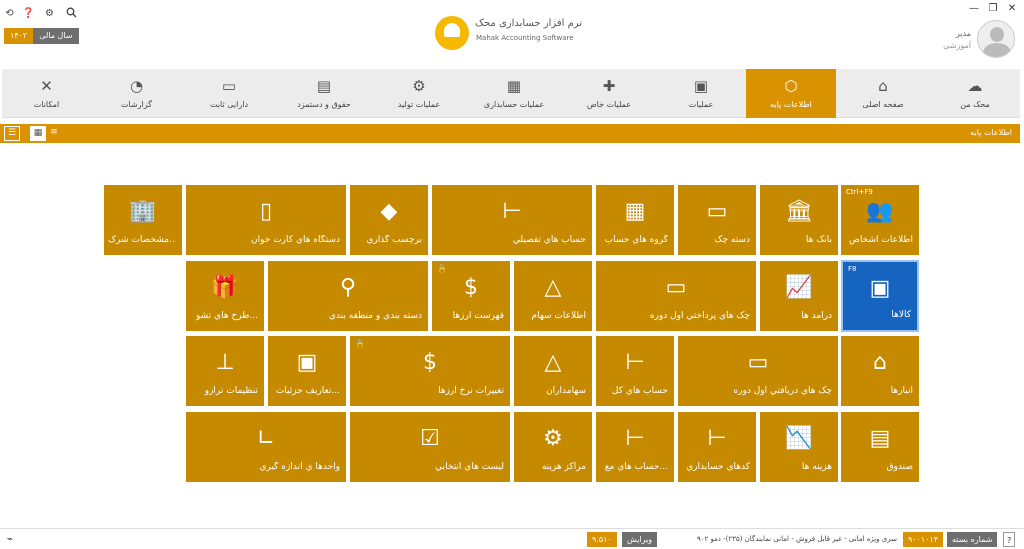  What do you see at coordinates (991, 132) in the screenshot?
I see `section-title: اطلاعات پایه` at bounding box center [991, 132].